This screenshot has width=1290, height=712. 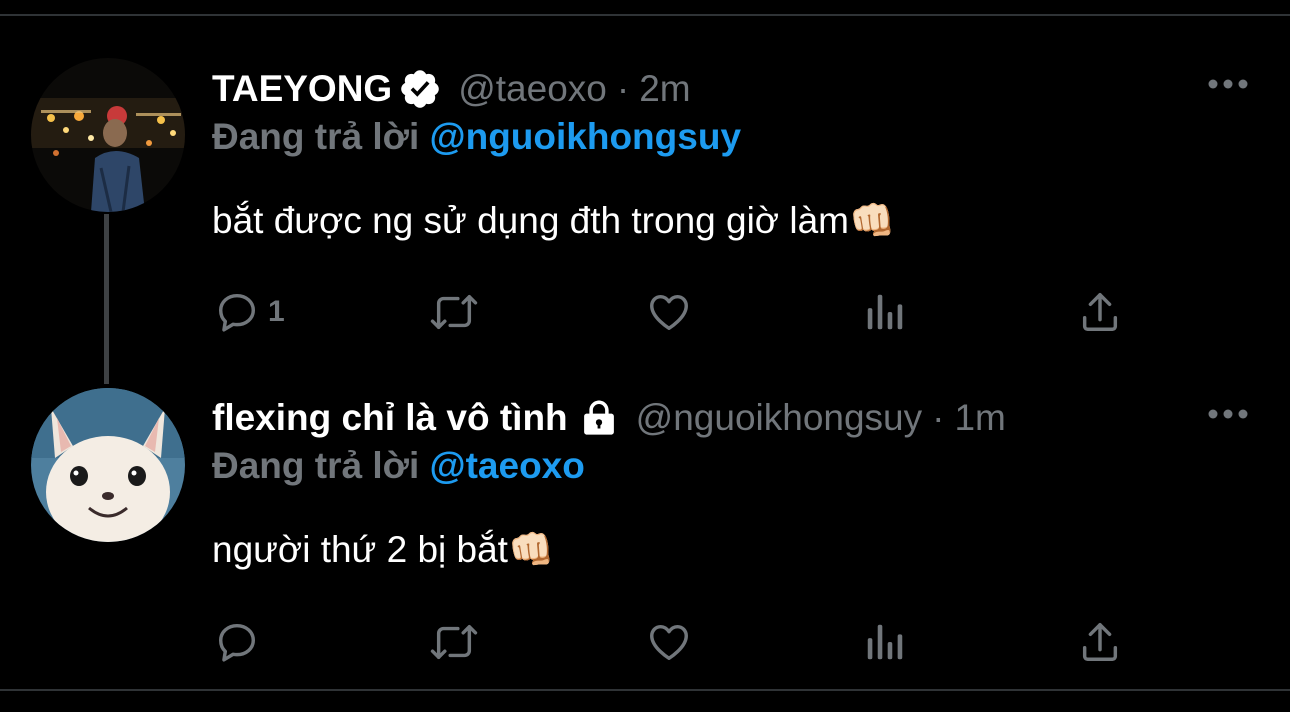 What do you see at coordinates (420, 89) in the screenshot?
I see `verified-badge-icon` at bounding box center [420, 89].